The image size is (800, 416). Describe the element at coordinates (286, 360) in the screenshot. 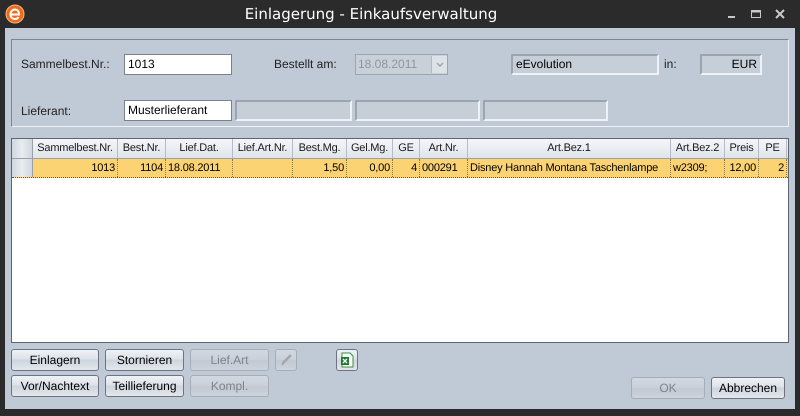

I see `pen-icon` at that location.